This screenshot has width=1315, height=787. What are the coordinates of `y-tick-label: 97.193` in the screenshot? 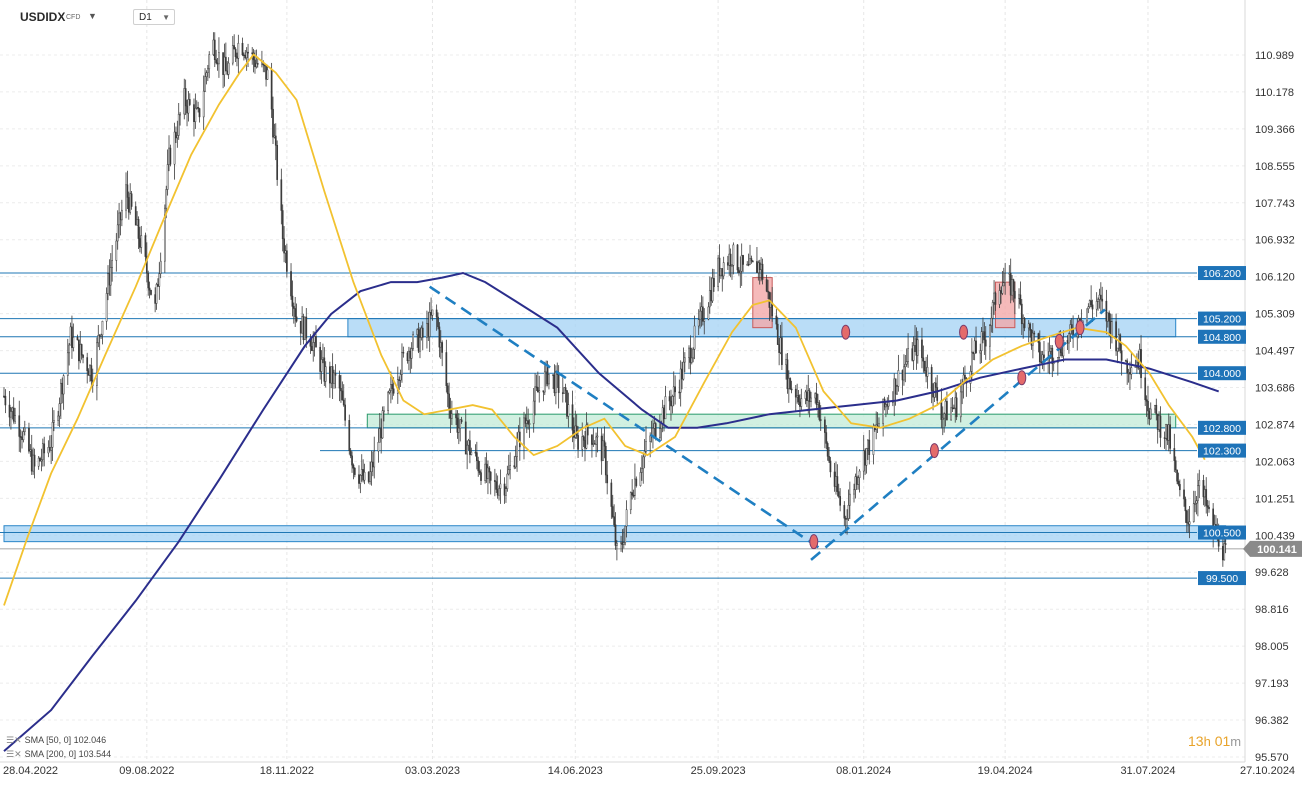 It's located at (1272, 684).